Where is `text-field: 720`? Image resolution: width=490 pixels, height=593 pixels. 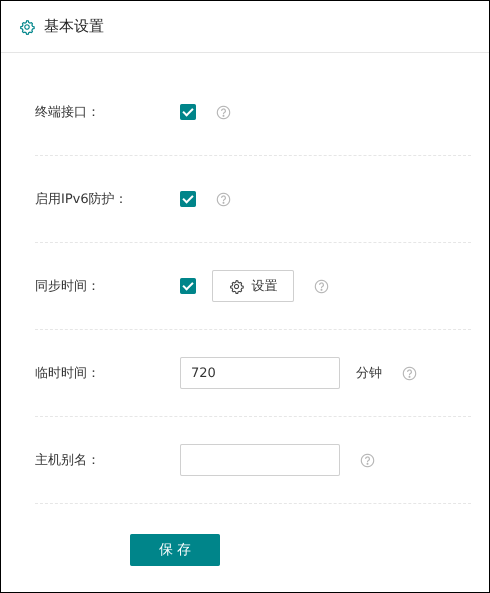 text-field: 720 is located at coordinates (260, 373).